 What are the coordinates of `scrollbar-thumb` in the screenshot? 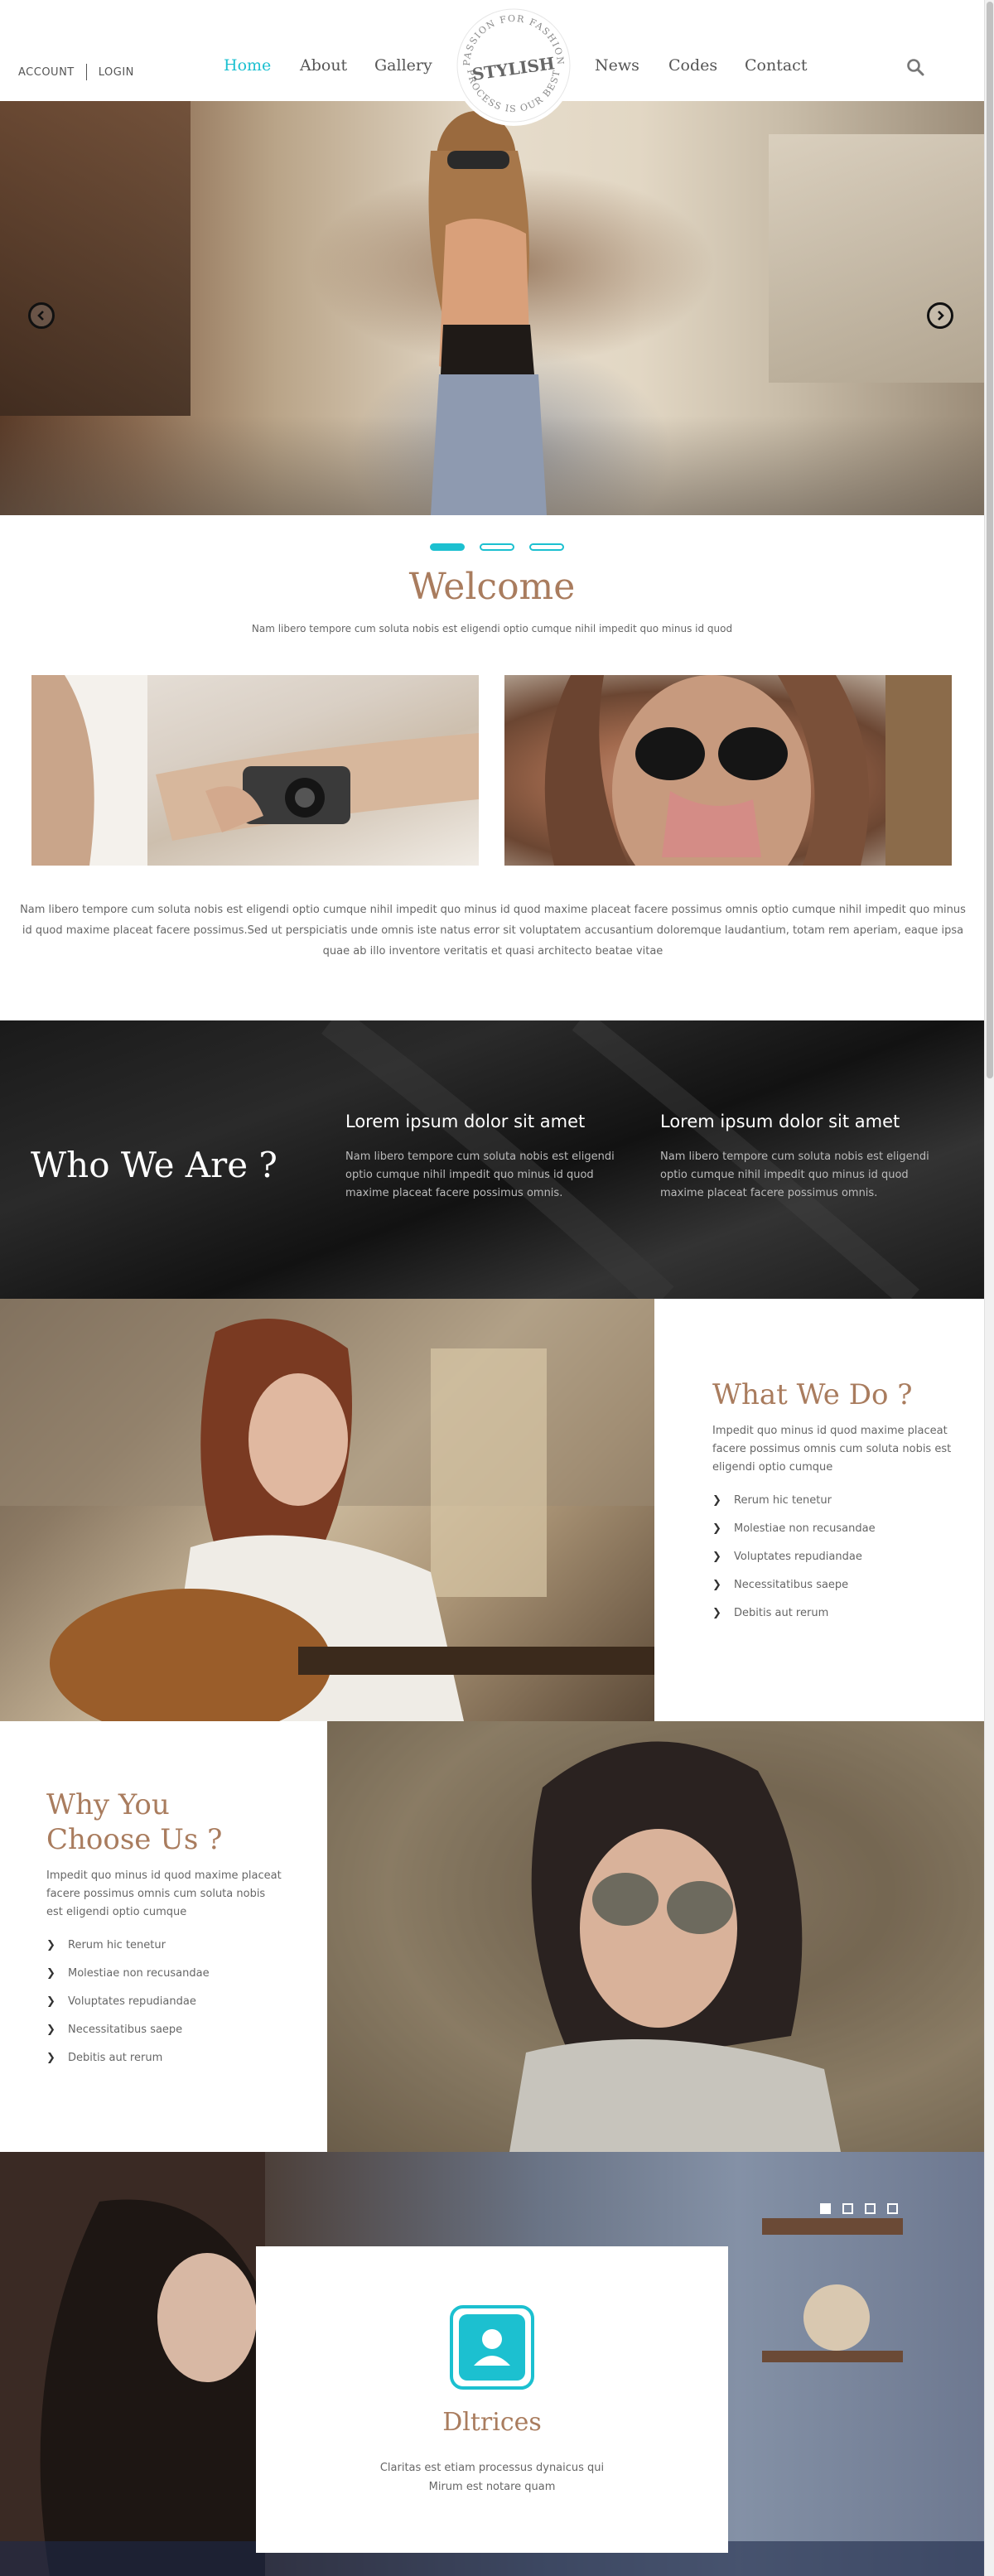 It's located at (990, 540).